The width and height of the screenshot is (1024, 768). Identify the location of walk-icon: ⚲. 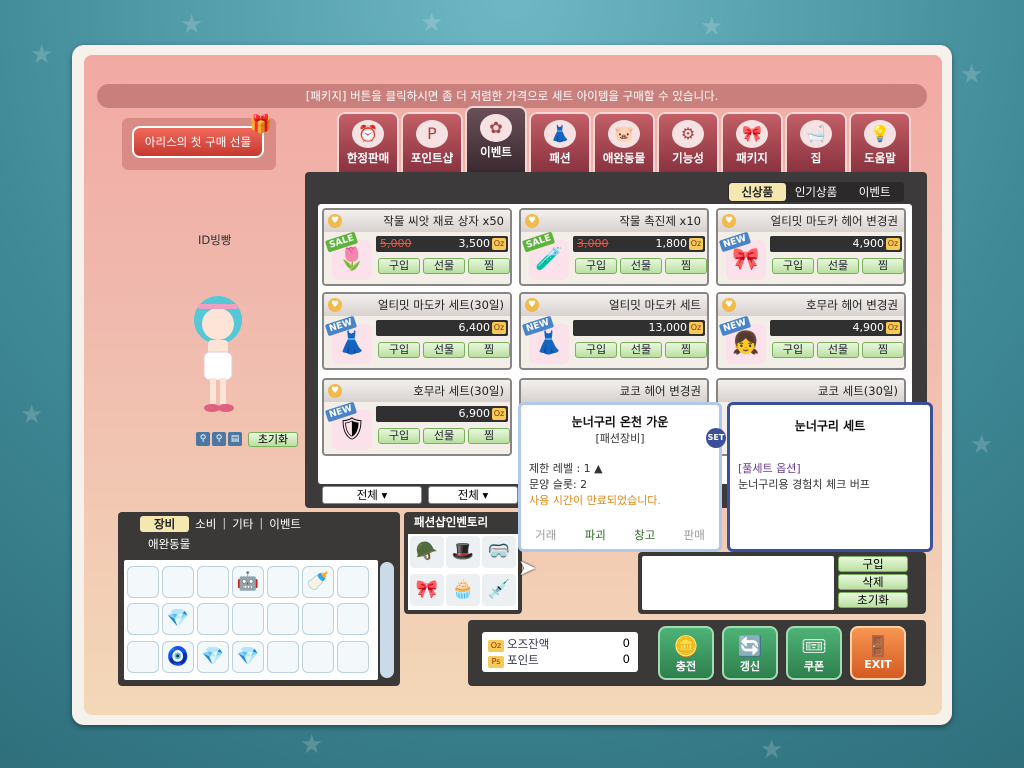
(203, 439).